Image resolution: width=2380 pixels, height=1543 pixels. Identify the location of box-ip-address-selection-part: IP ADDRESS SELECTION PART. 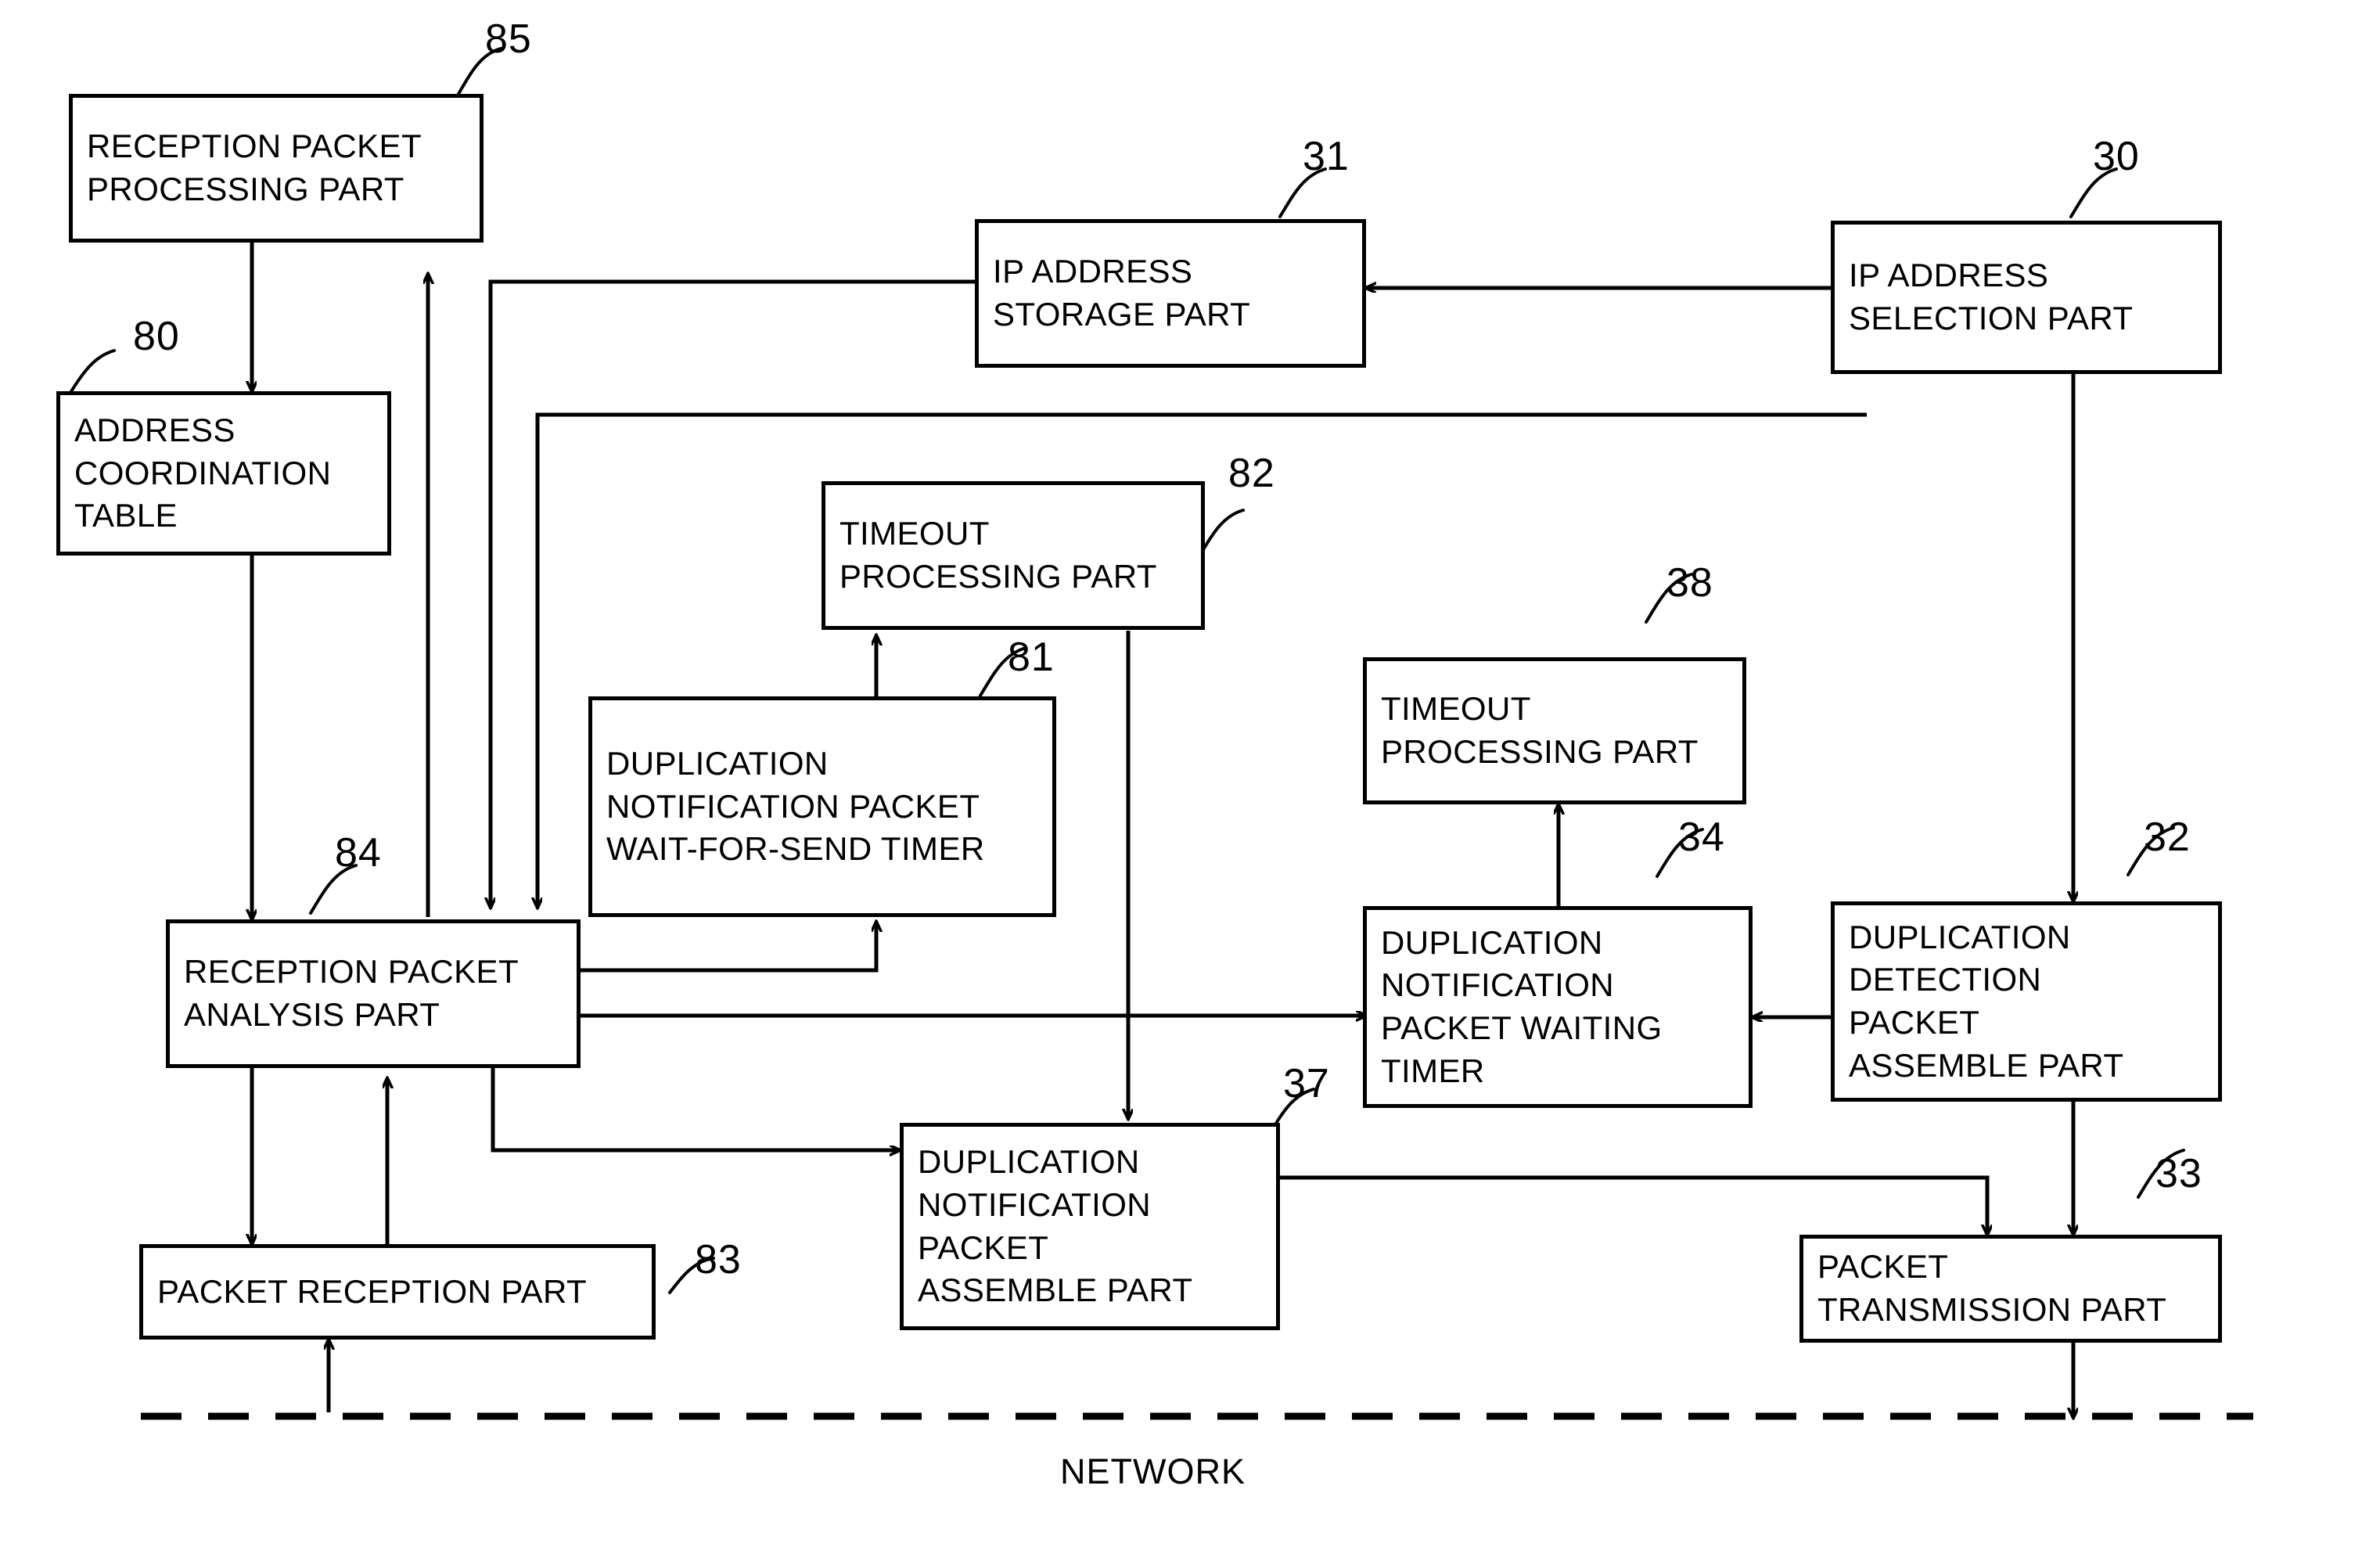
(2026, 297).